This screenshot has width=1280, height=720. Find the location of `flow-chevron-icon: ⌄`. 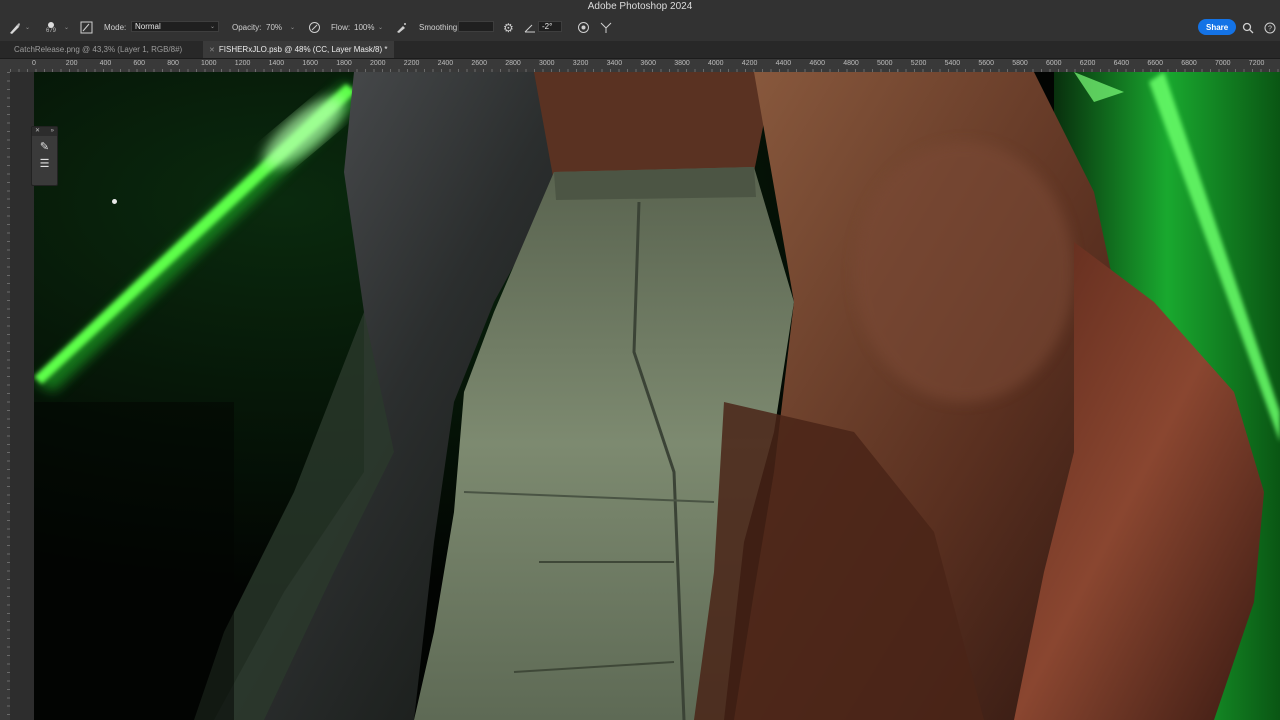

flow-chevron-icon: ⌄ is located at coordinates (380, 27).